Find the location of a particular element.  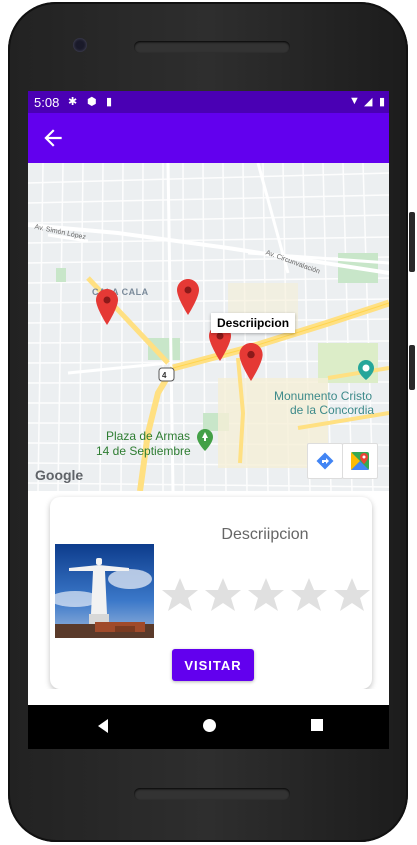

place-image is located at coordinates (104, 591).